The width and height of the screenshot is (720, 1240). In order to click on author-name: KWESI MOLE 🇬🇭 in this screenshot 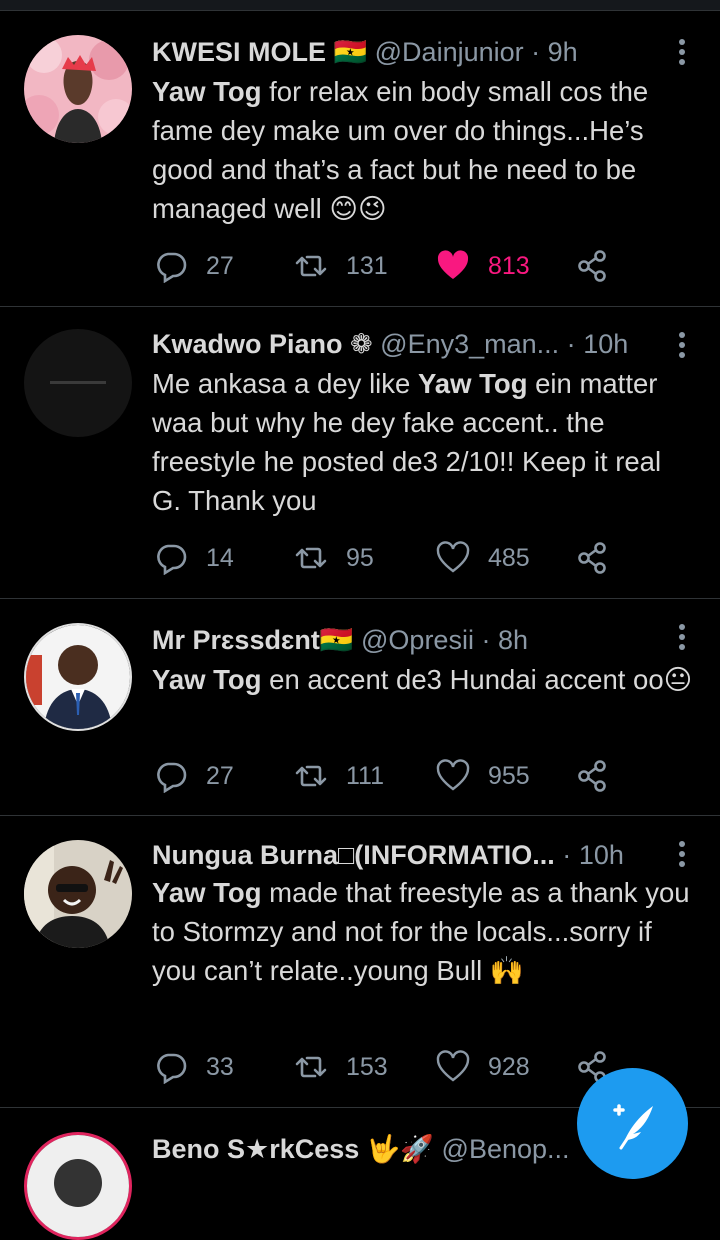, I will do `click(259, 52)`.